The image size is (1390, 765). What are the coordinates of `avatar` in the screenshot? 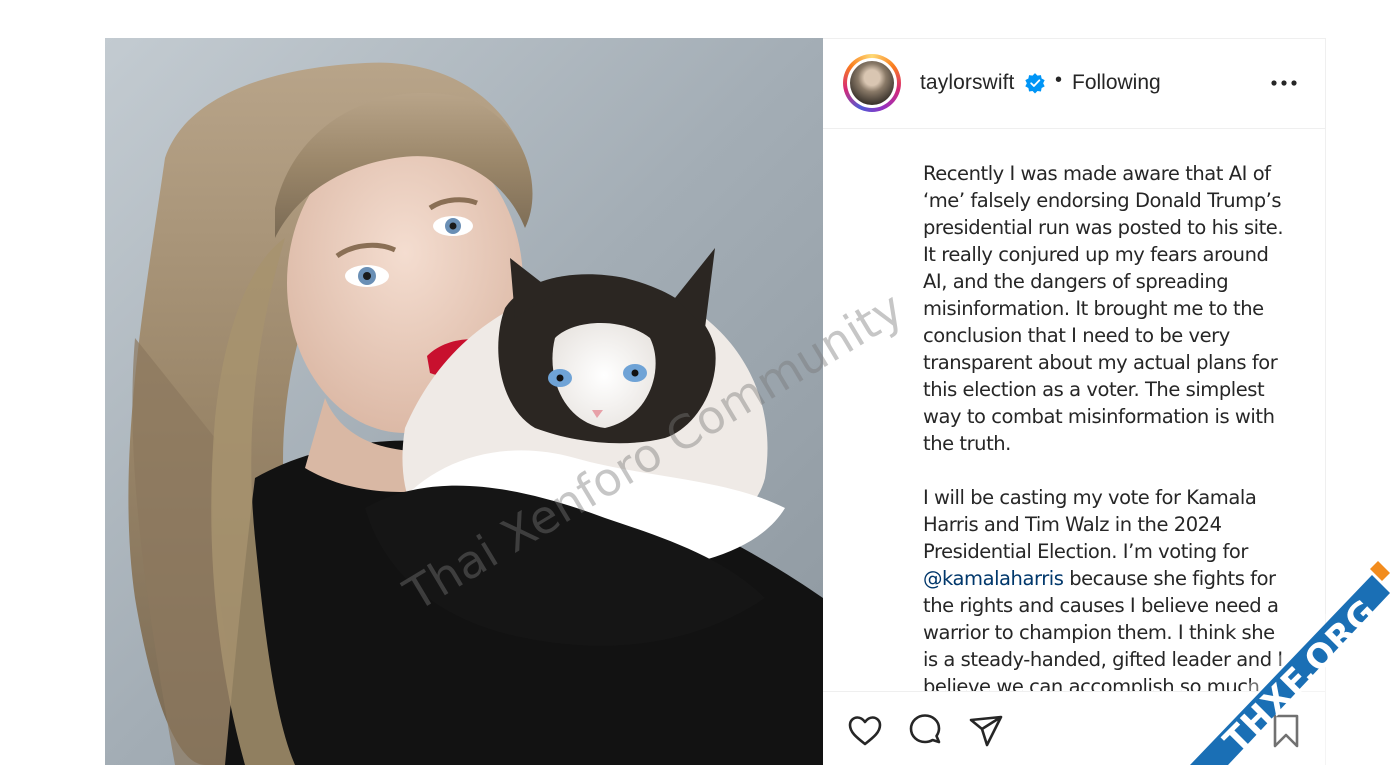 It's located at (872, 83).